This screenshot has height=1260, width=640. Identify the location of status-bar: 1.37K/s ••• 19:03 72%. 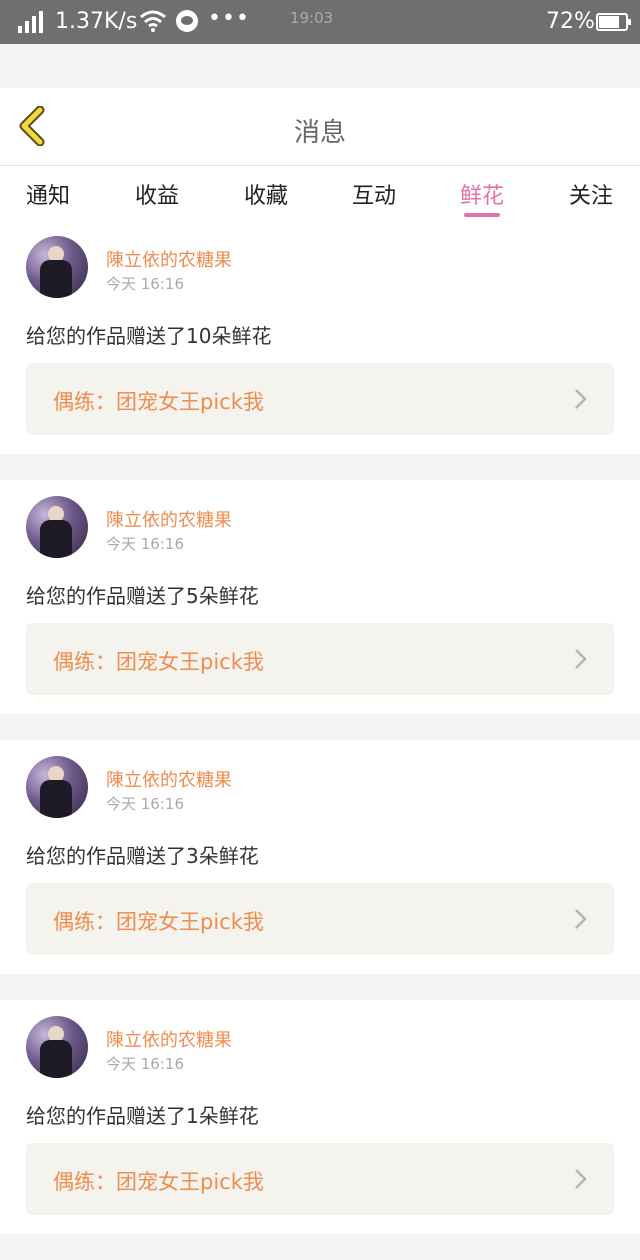
(320, 22).